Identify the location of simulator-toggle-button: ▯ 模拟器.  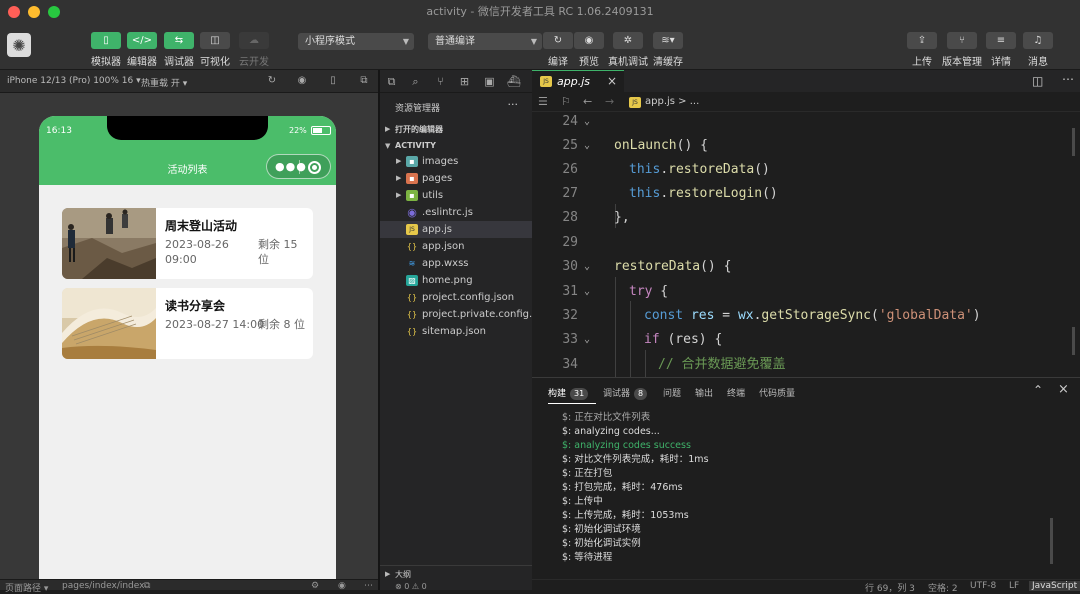
(106, 50).